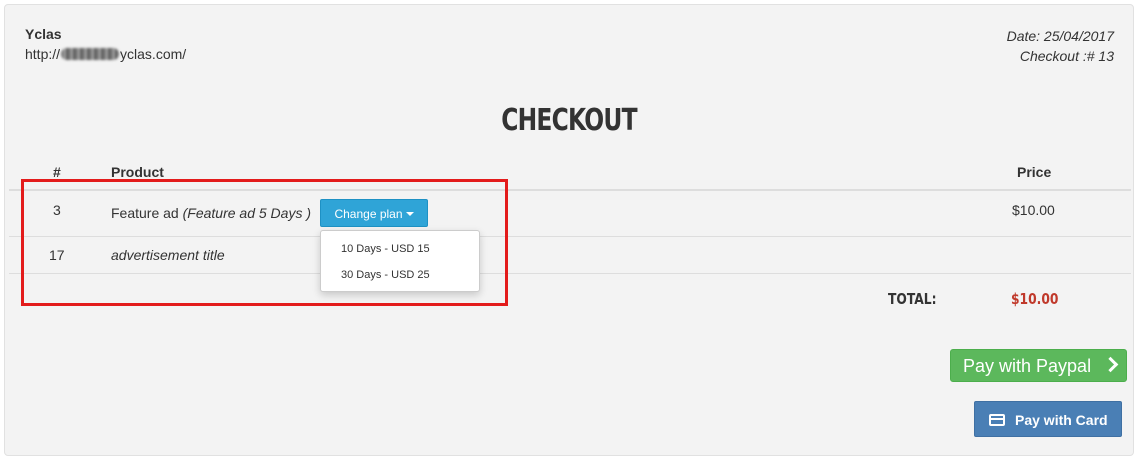 Image resolution: width=1140 pixels, height=460 pixels. What do you see at coordinates (1027, 366) in the screenshot?
I see `paypal-button-label: Pay with Paypal` at bounding box center [1027, 366].